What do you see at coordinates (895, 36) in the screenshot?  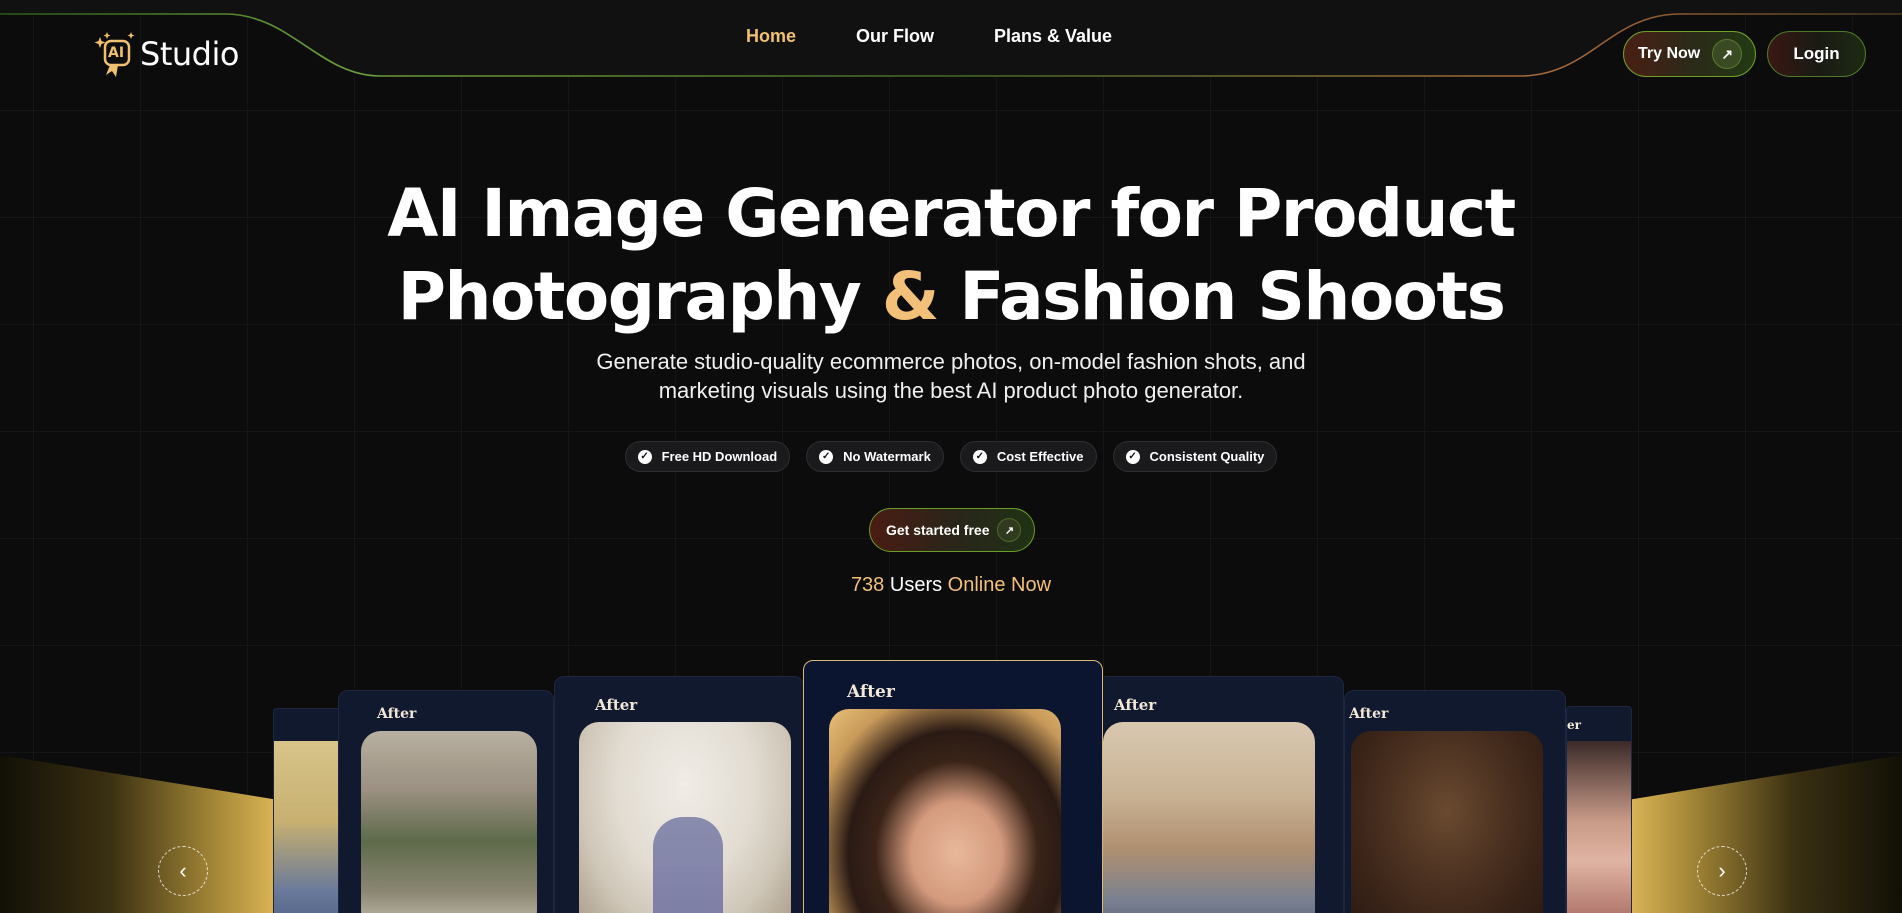 I see `nav-our-flow: Our Flow` at bounding box center [895, 36].